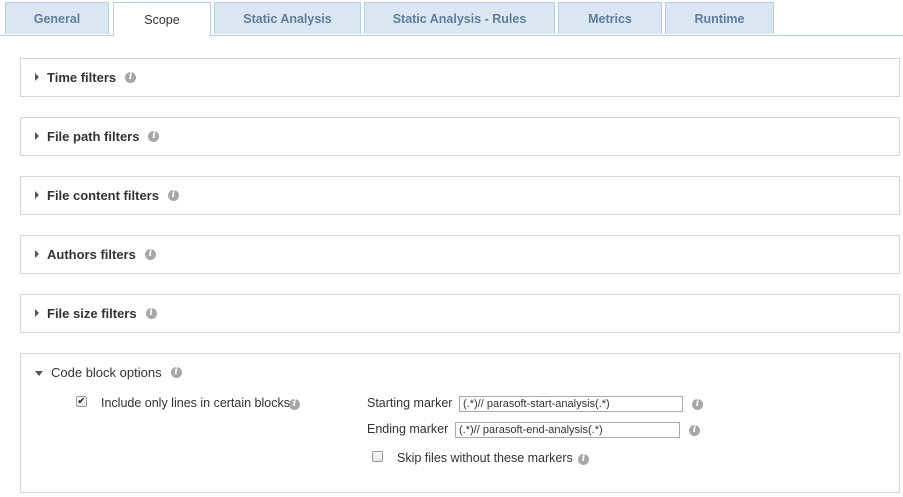 The height and width of the screenshot is (497, 903). Describe the element at coordinates (93, 136) in the screenshot. I see `file-path-filters-title: File path filters` at that location.